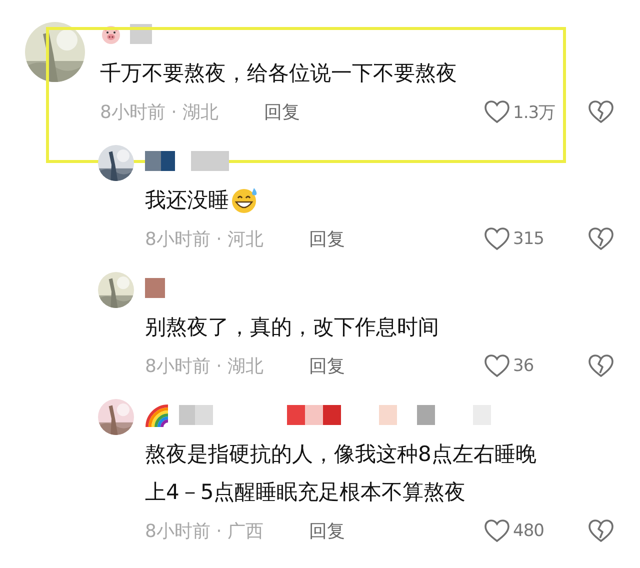  I want to click on grinning-sweat-icon, so click(245, 200).